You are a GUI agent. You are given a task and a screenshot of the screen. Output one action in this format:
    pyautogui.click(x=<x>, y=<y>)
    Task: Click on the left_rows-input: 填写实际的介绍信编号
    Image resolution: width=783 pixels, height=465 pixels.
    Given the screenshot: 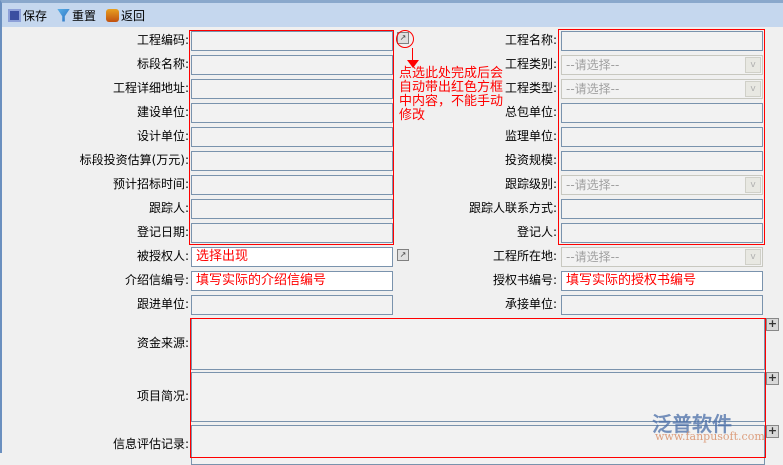 What is the action you would take?
    pyautogui.click(x=292, y=281)
    